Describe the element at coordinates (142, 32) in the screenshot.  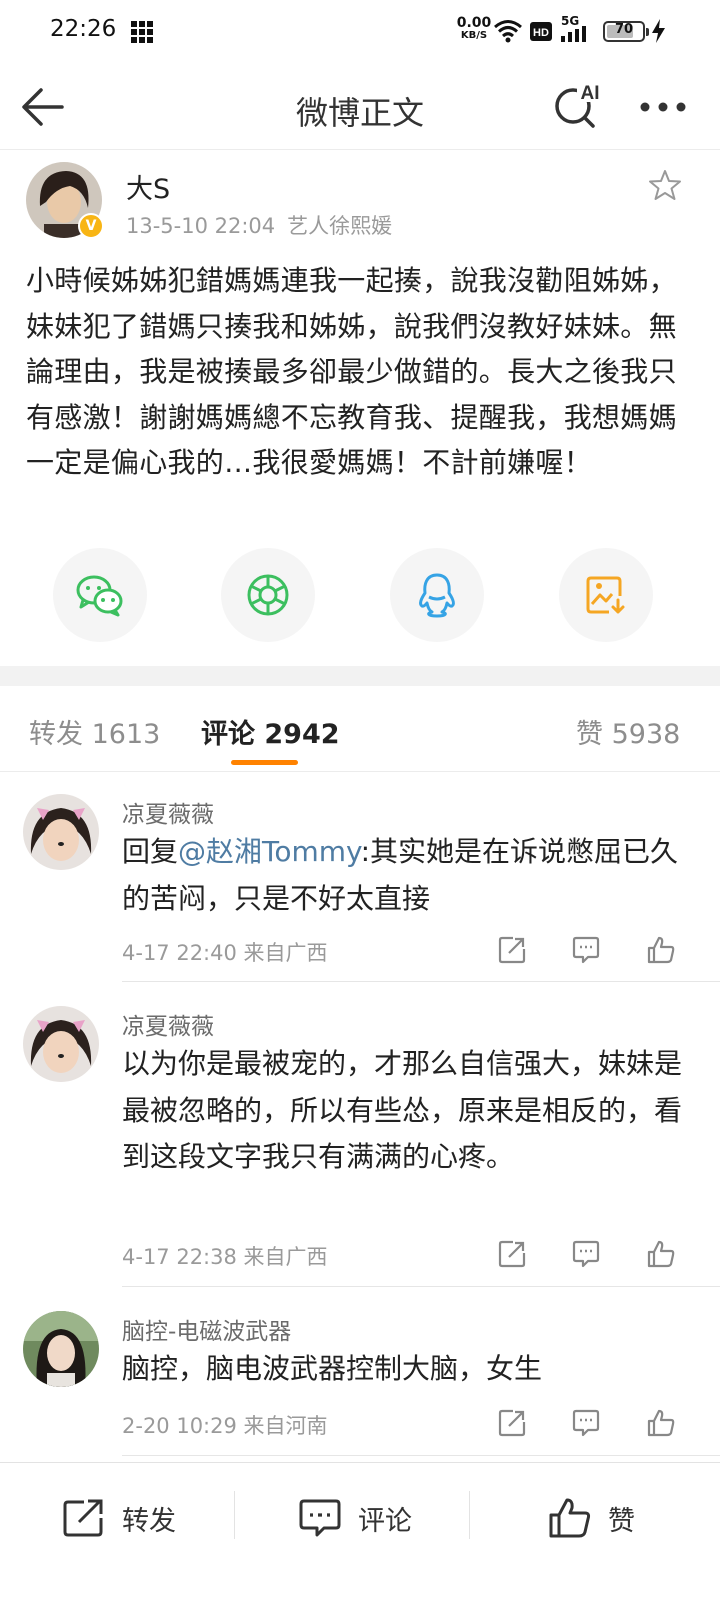
I see `app-grid-icon` at that location.